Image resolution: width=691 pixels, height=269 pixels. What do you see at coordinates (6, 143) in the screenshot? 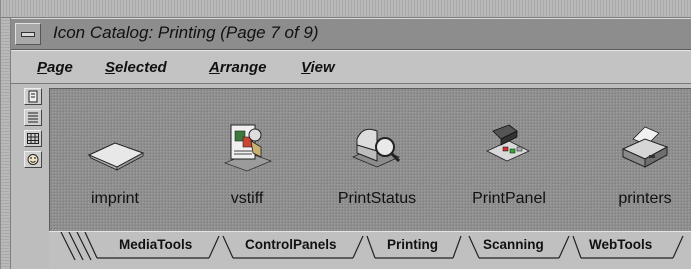
I see `window-frame-left` at bounding box center [6, 143].